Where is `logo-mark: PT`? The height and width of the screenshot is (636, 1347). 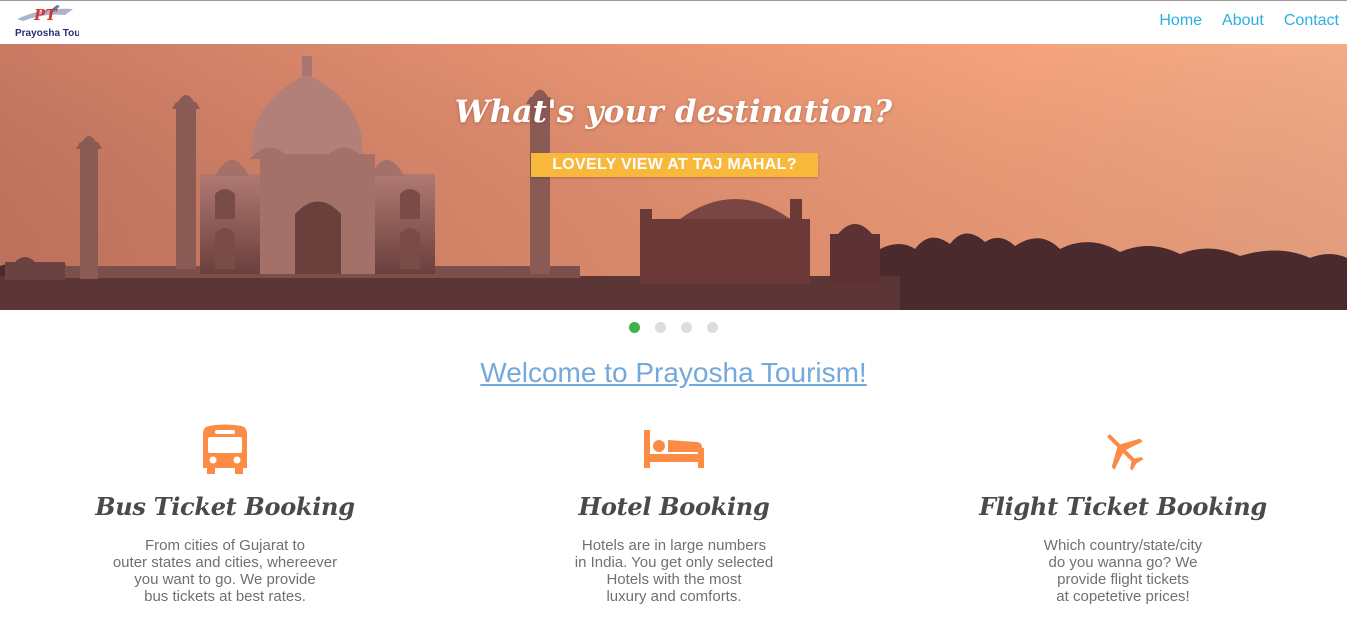 logo-mark: PT is located at coordinates (45, 15).